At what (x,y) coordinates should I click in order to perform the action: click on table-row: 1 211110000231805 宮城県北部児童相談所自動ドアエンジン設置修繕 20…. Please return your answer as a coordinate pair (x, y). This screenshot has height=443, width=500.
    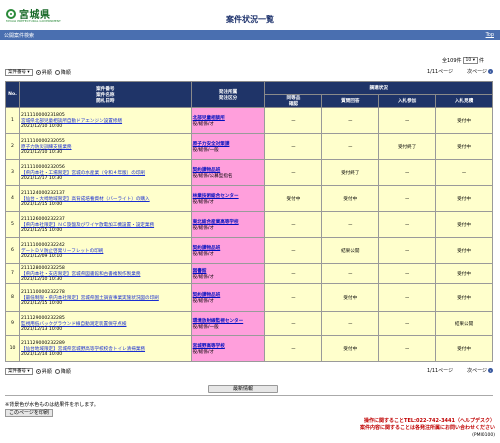
    Looking at the image, I should click on (249, 120).